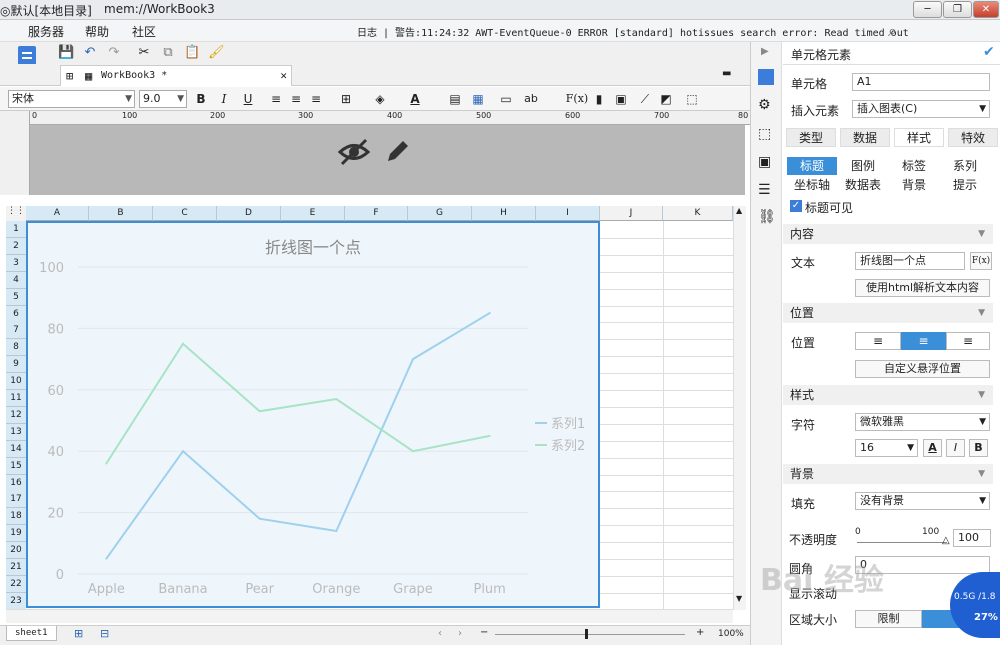 Image resolution: width=1000 pixels, height=645 pixels. What do you see at coordinates (919, 137) in the screenshot?
I see `tab-style: 样式` at bounding box center [919, 137].